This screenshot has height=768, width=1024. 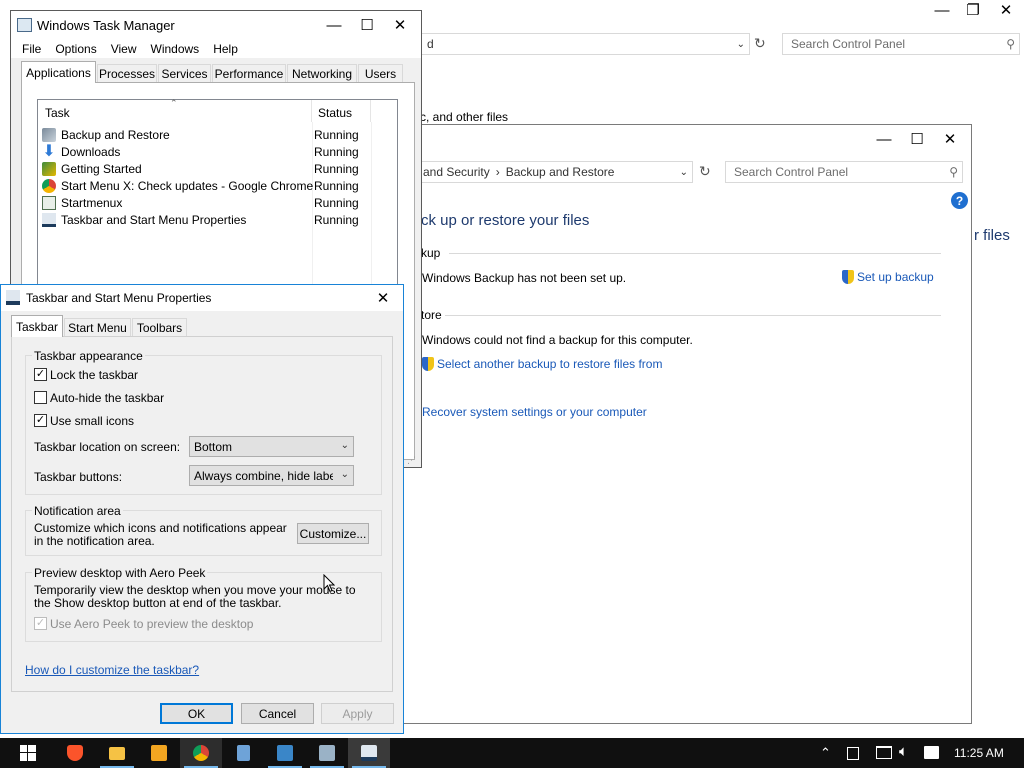 I want to click on table-row: Backup and Restore, so click(x=106, y=134).